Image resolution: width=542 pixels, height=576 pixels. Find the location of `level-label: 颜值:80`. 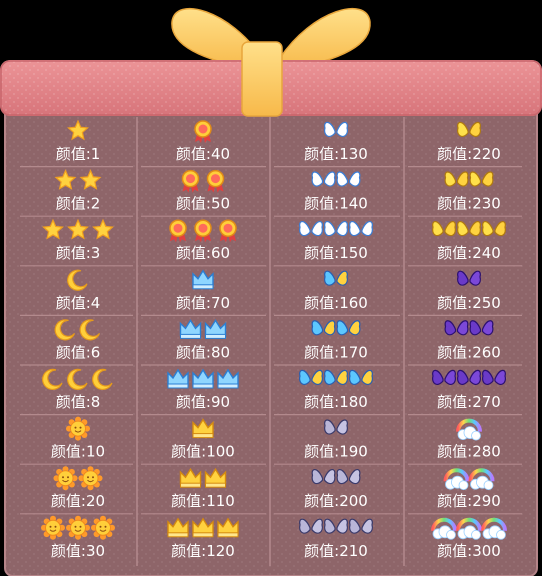

level-label: 颜值:80 is located at coordinates (203, 352).